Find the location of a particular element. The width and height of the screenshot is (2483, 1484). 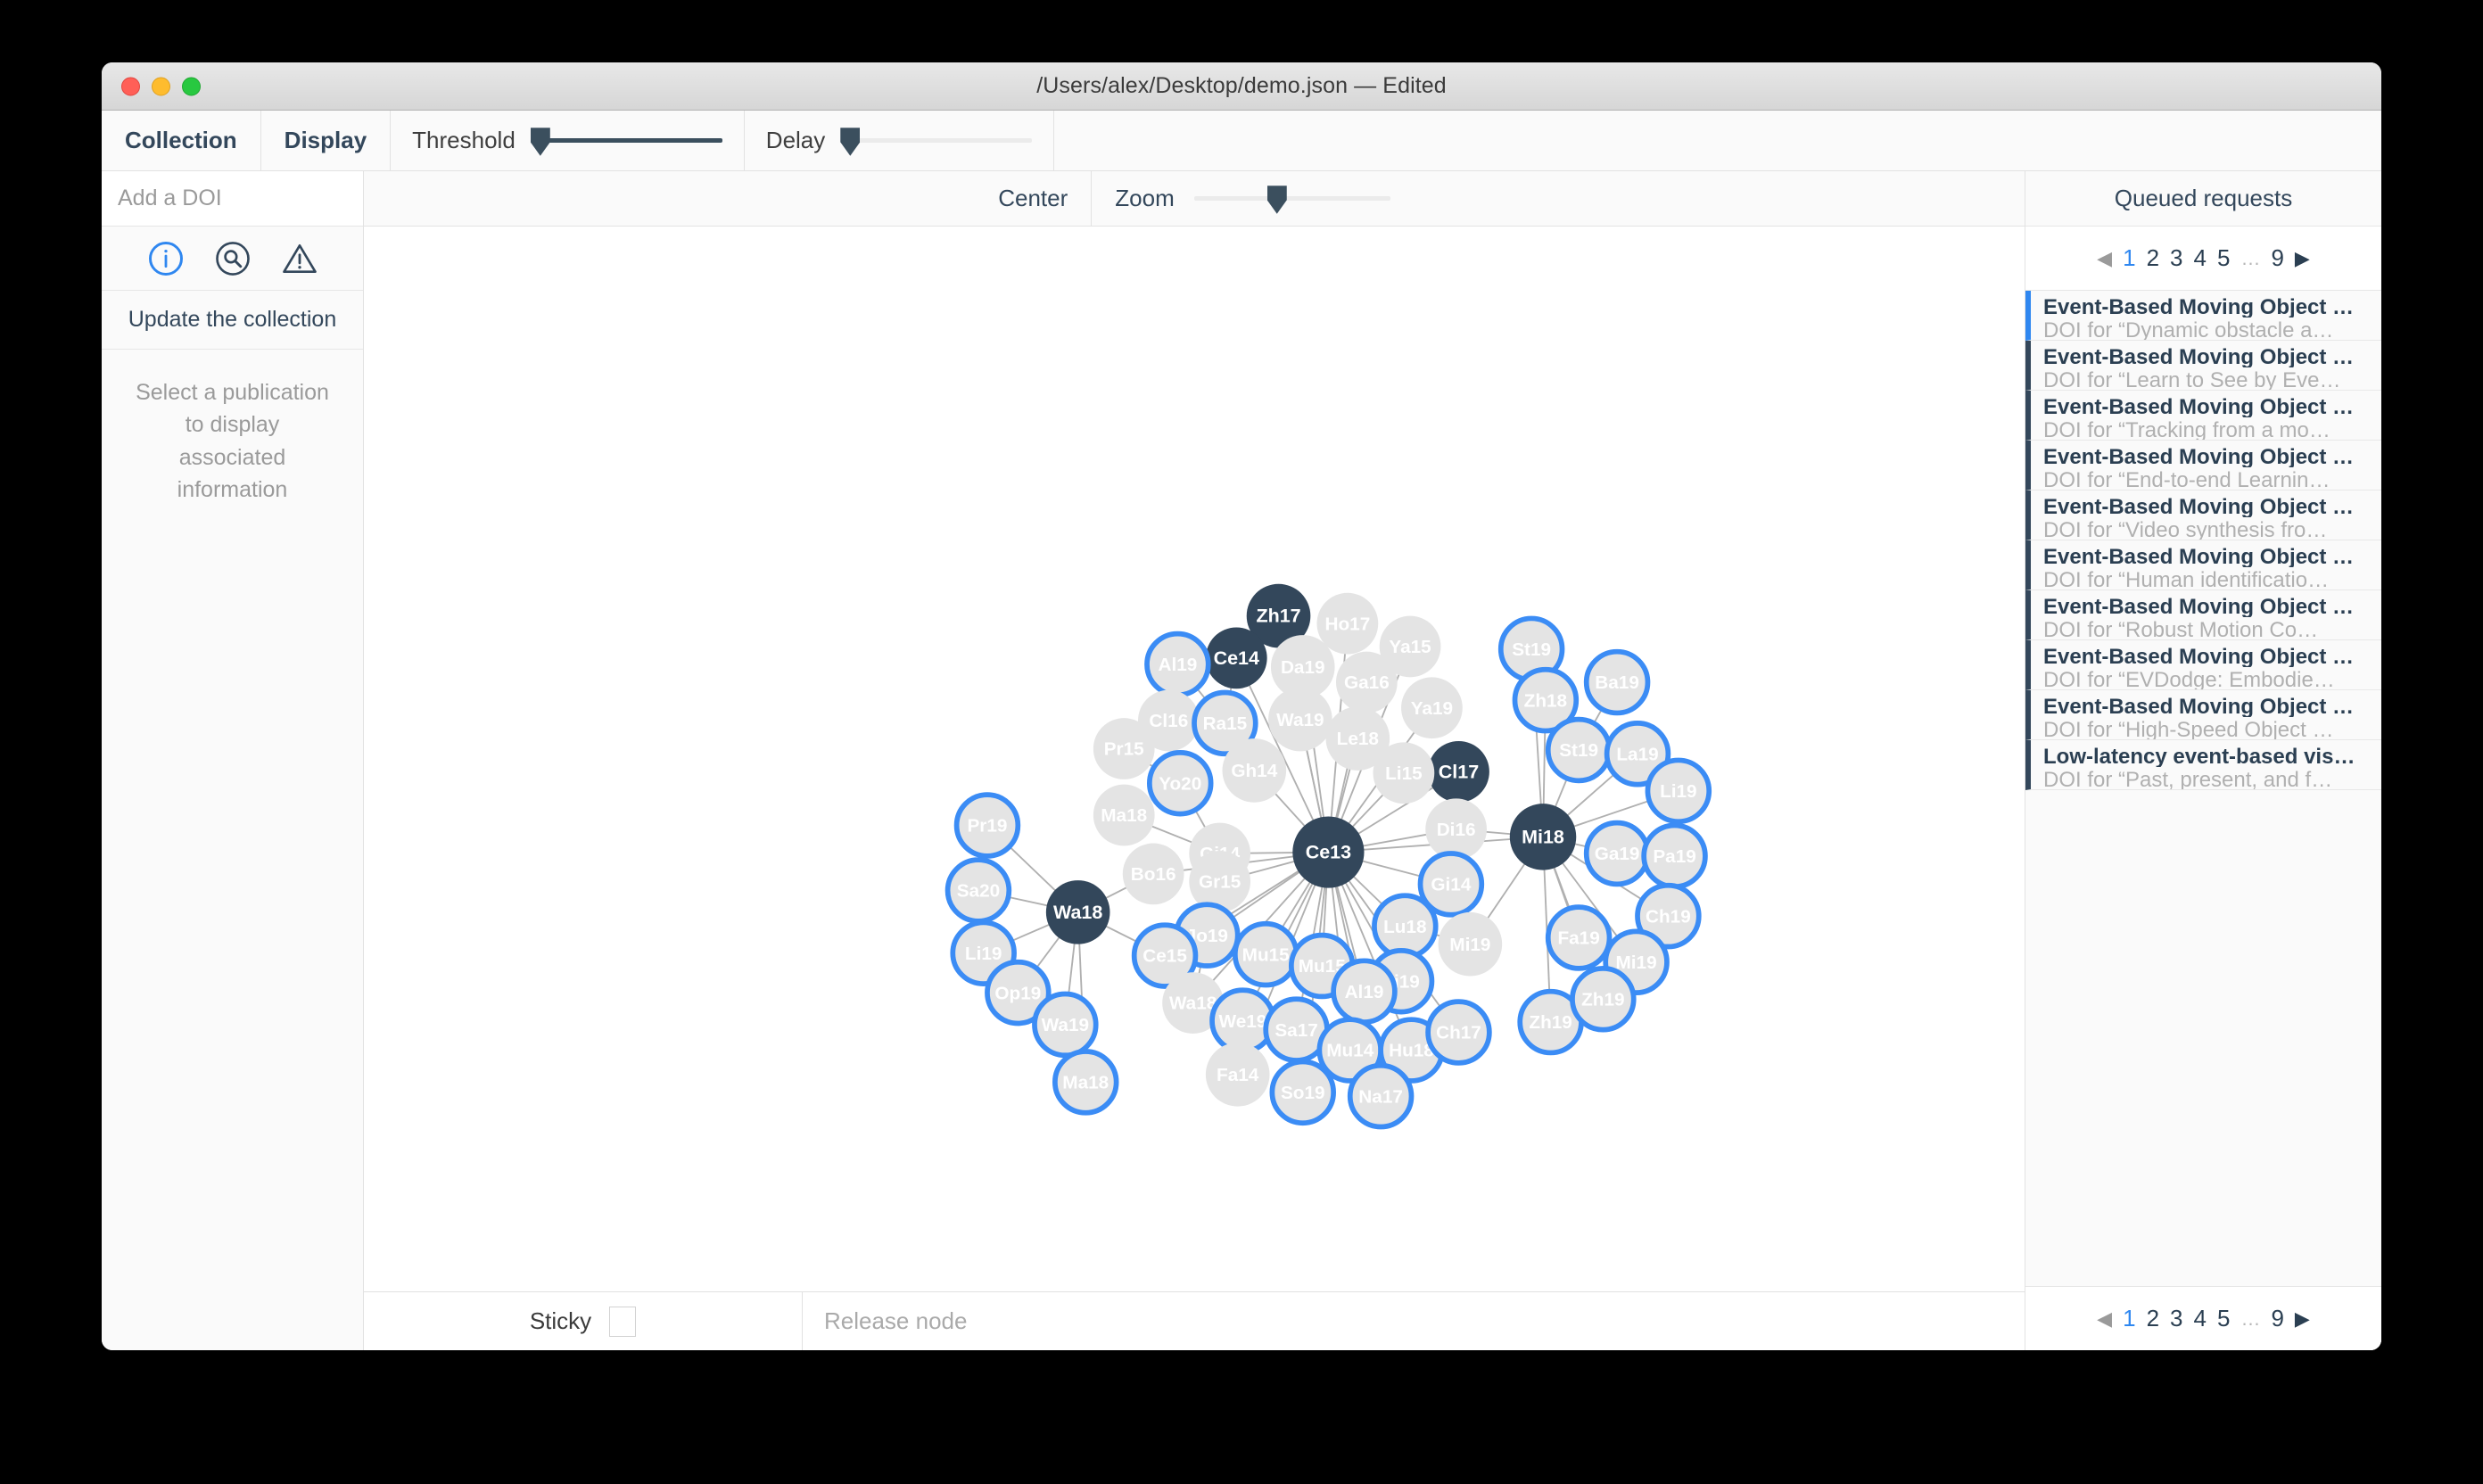

sticky-checkbox is located at coordinates (623, 1322).